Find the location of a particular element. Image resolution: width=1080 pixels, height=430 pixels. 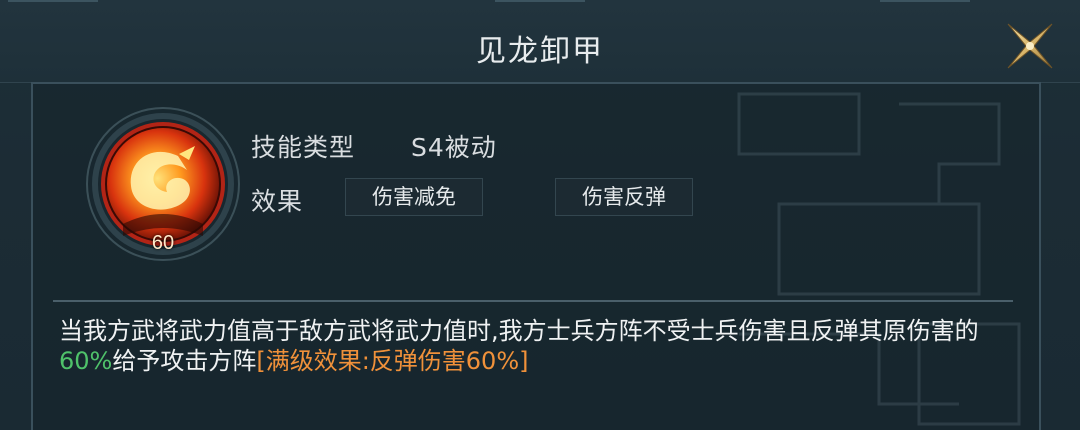

divider is located at coordinates (533, 301).